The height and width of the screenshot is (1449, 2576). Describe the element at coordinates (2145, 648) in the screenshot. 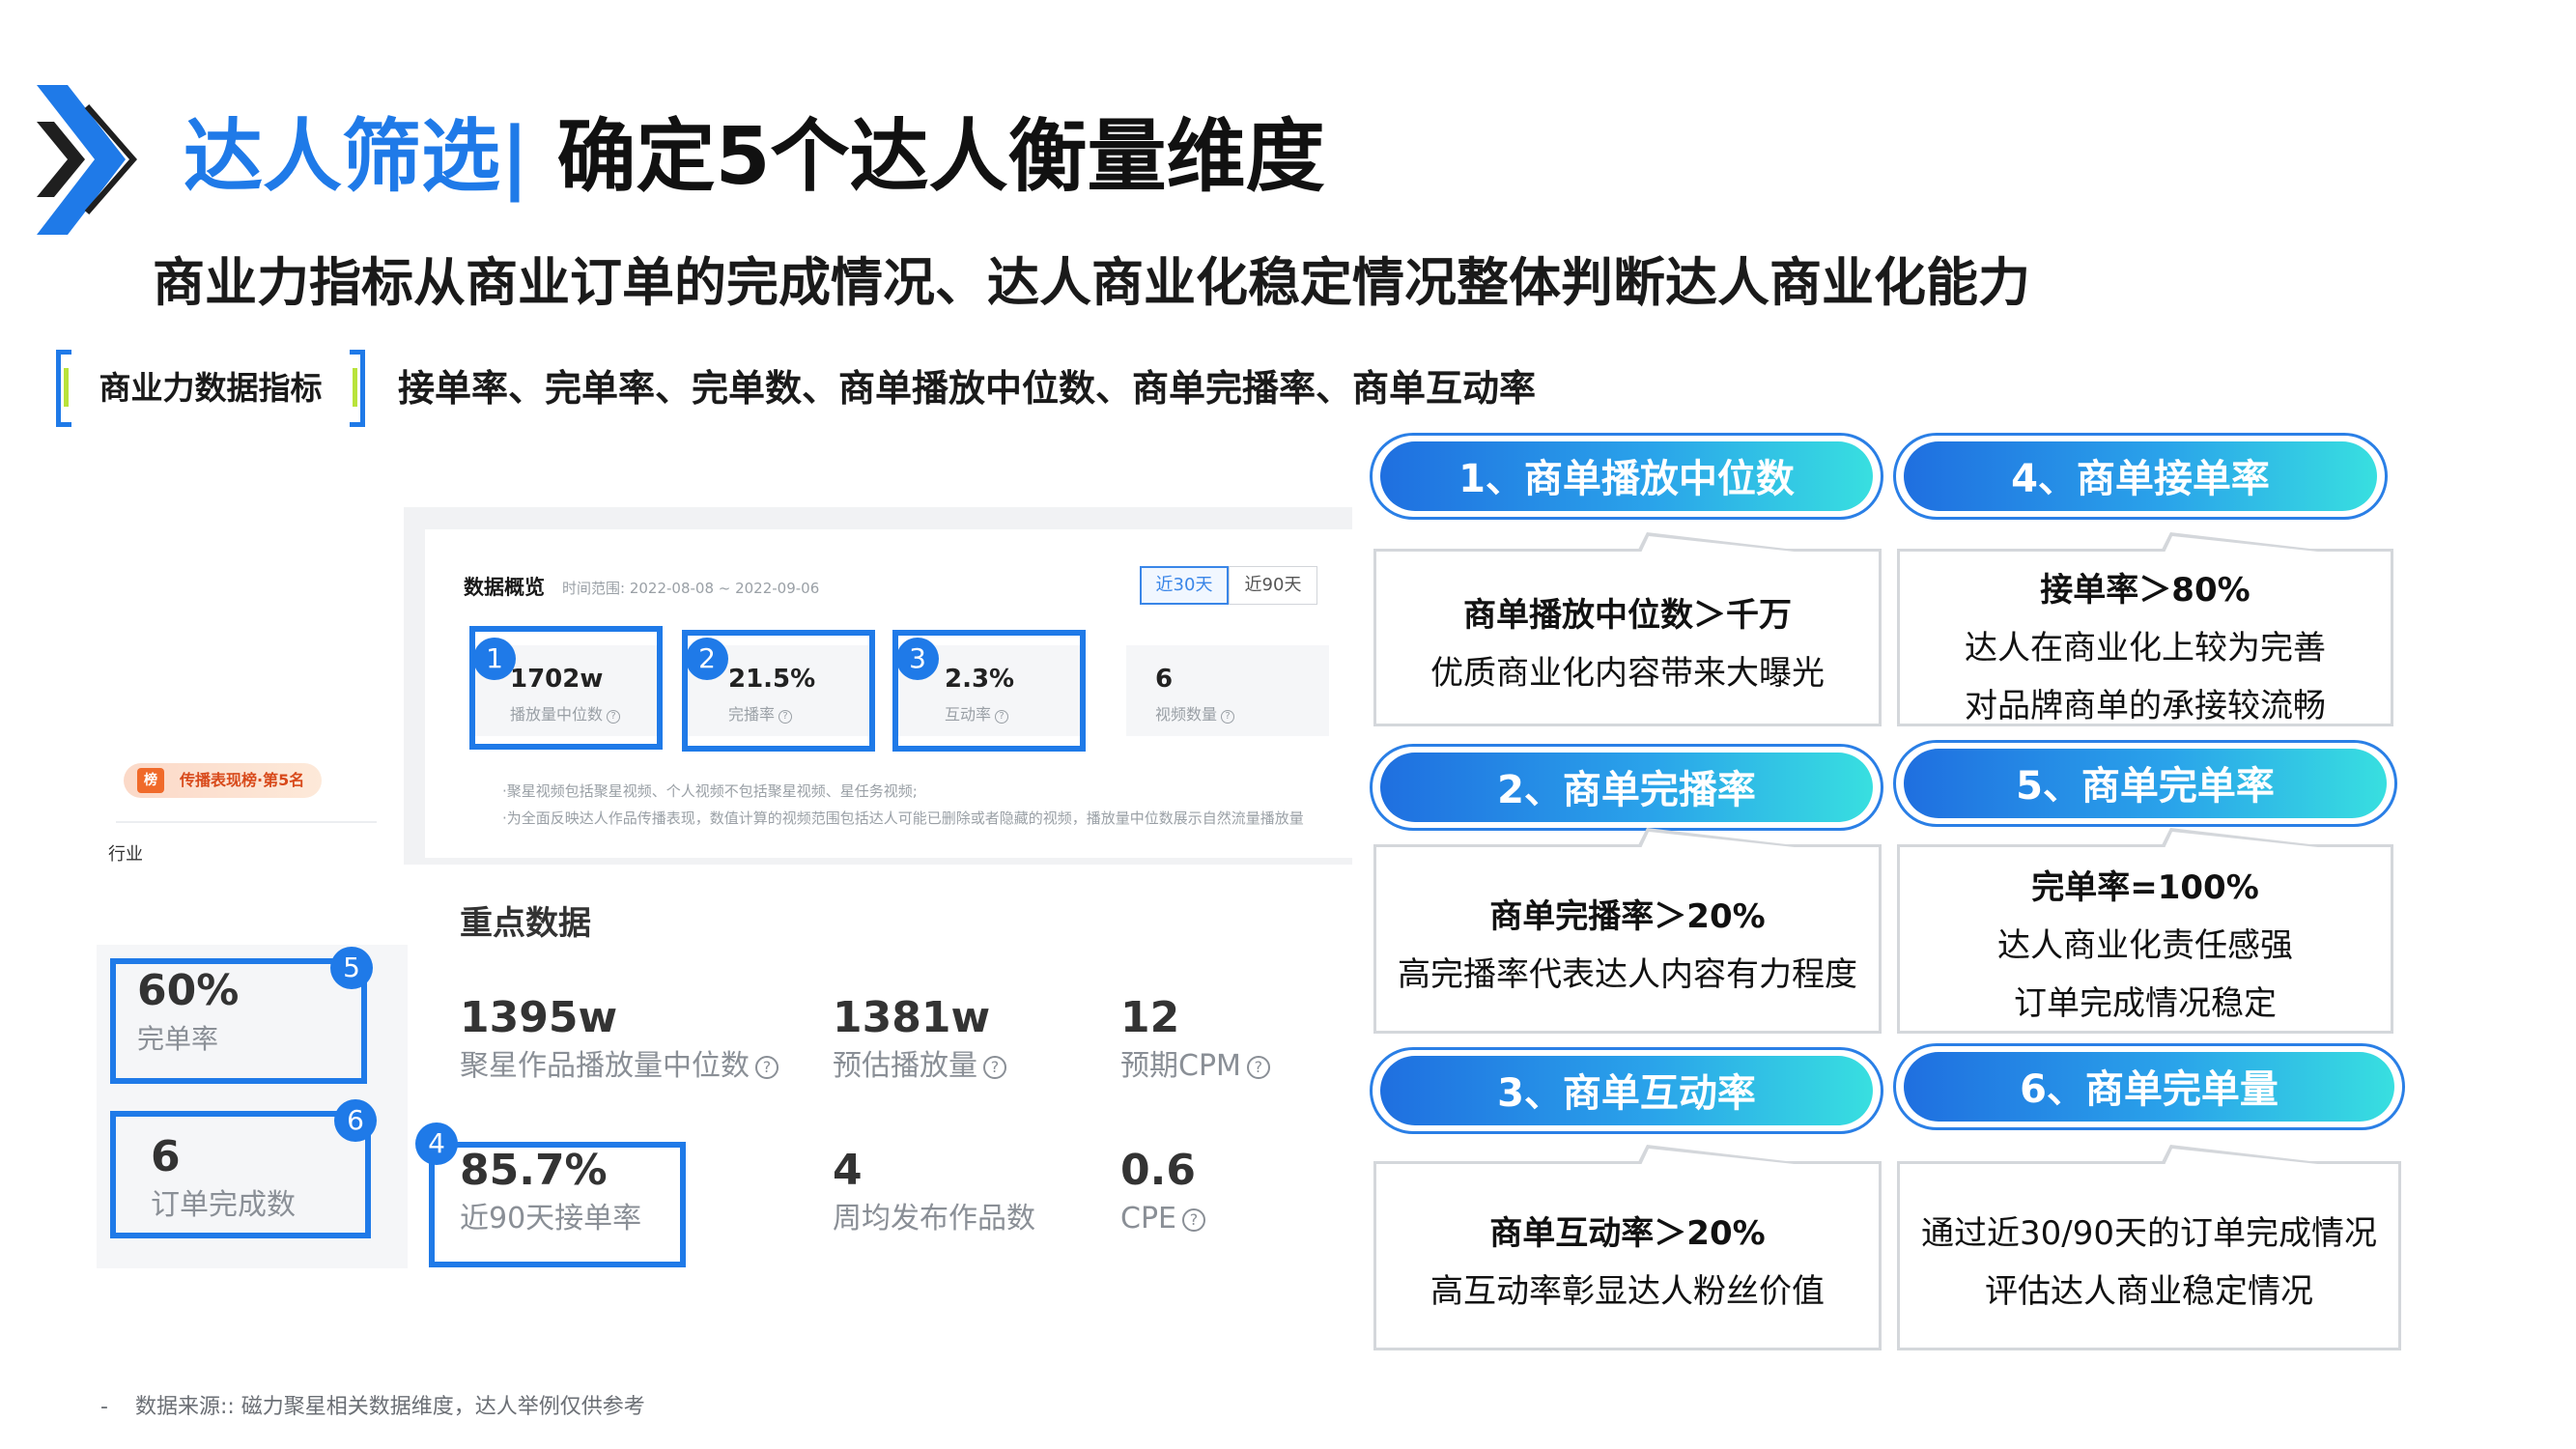

I see `dimension-desc: 达人在商业化上较为完善` at that location.